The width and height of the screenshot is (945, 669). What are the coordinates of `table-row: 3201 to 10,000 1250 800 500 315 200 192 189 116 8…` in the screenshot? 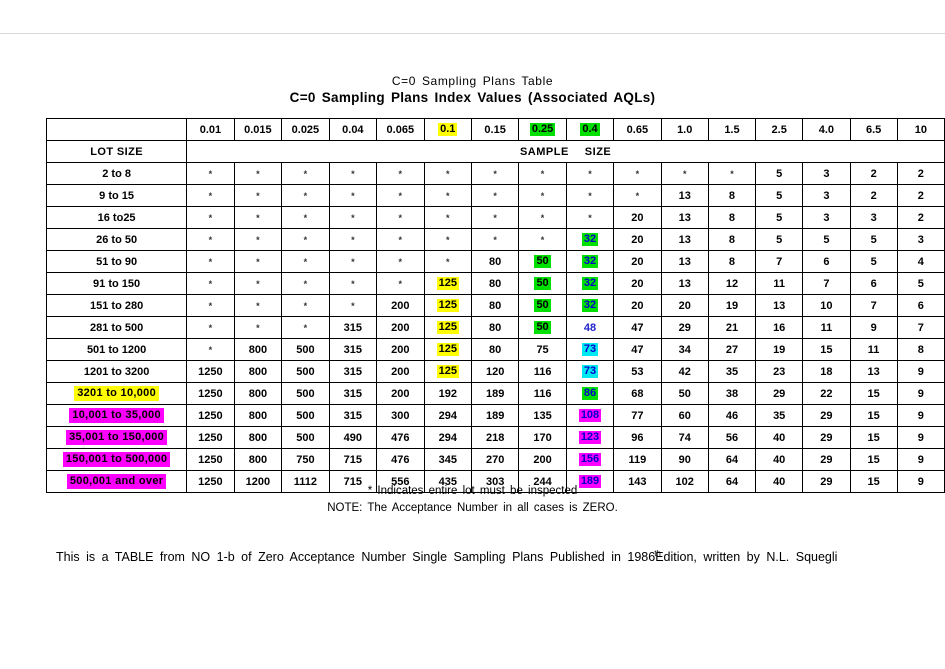 It's located at (495, 393).